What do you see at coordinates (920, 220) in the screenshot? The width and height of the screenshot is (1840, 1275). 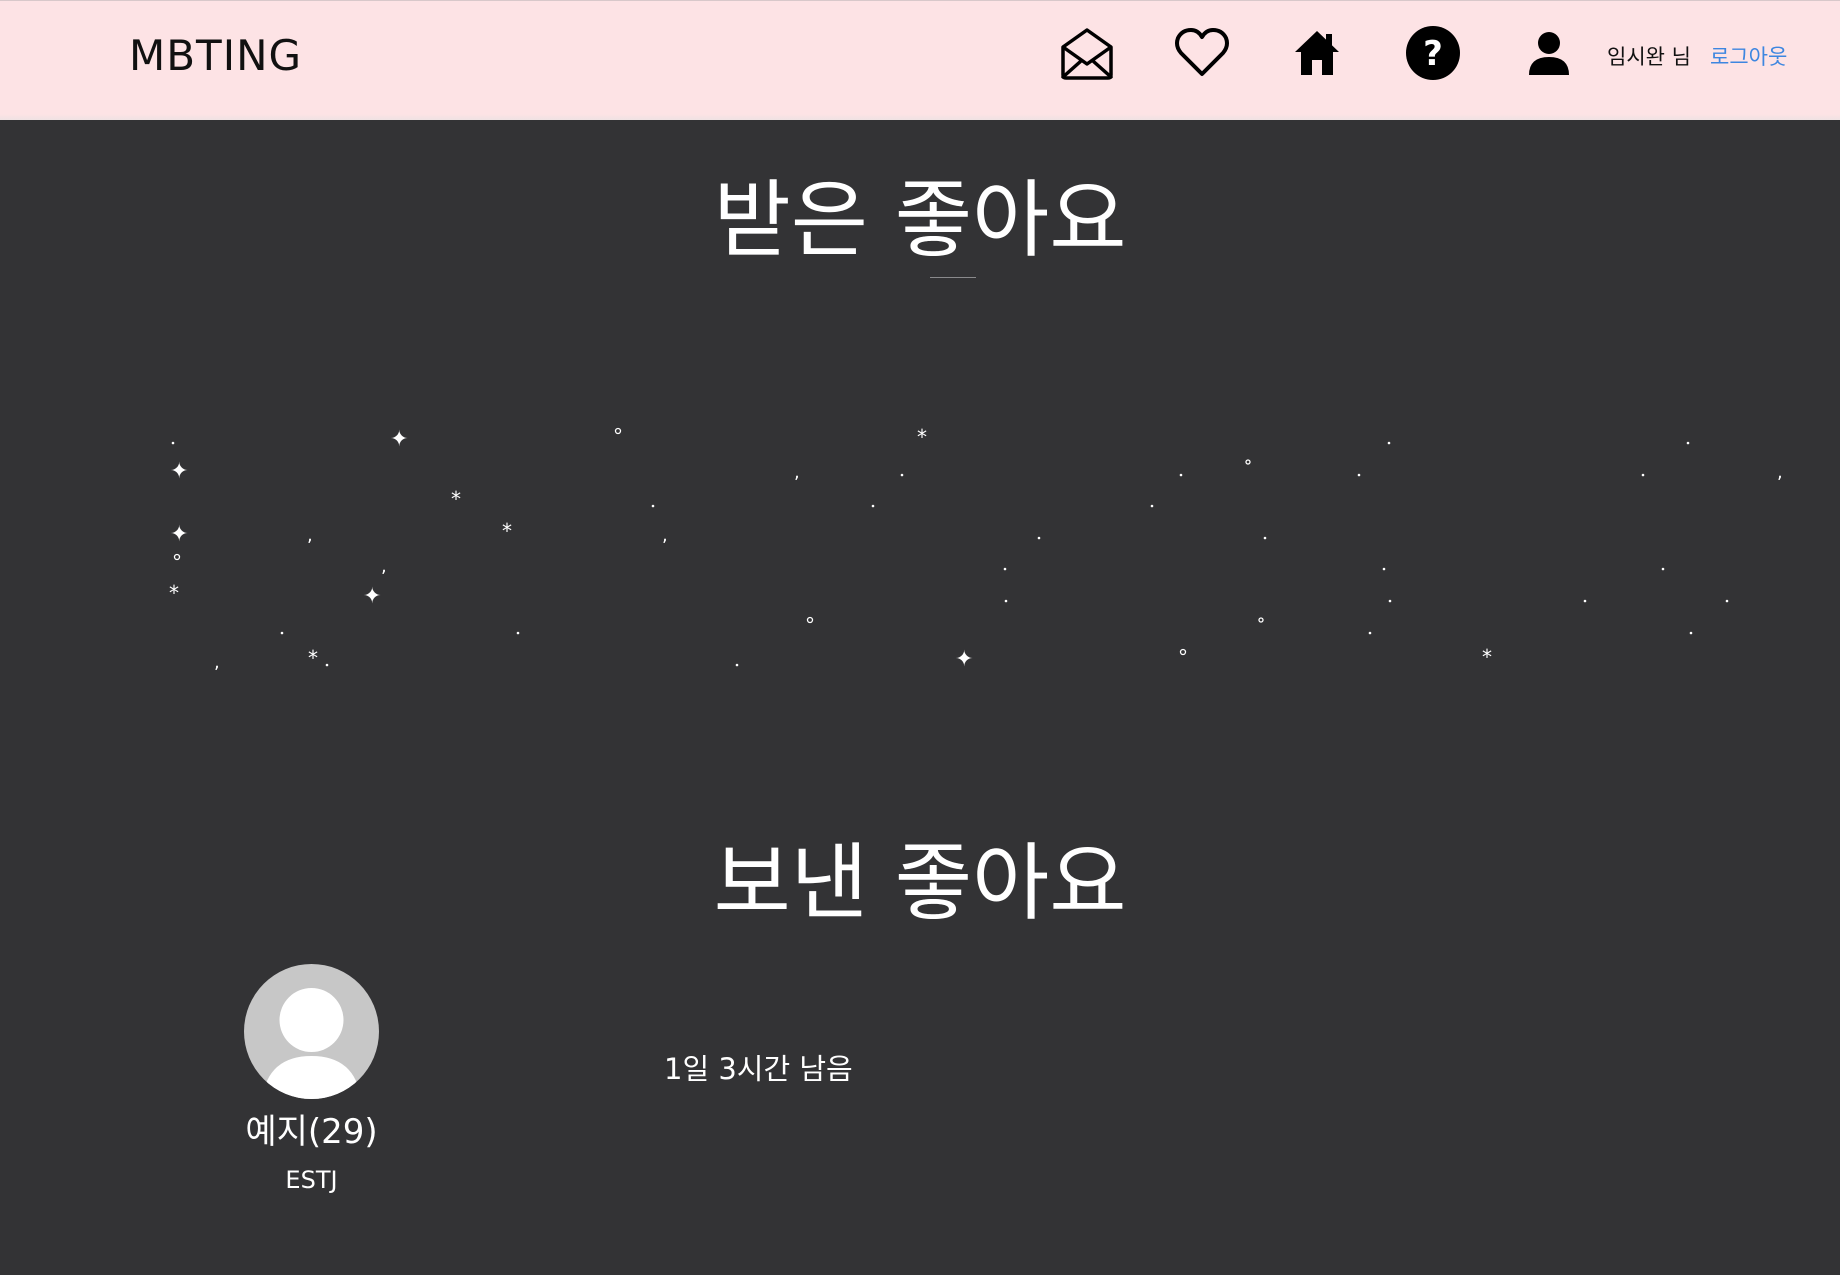 I see `received-likes-title: 받은 좋아요` at bounding box center [920, 220].